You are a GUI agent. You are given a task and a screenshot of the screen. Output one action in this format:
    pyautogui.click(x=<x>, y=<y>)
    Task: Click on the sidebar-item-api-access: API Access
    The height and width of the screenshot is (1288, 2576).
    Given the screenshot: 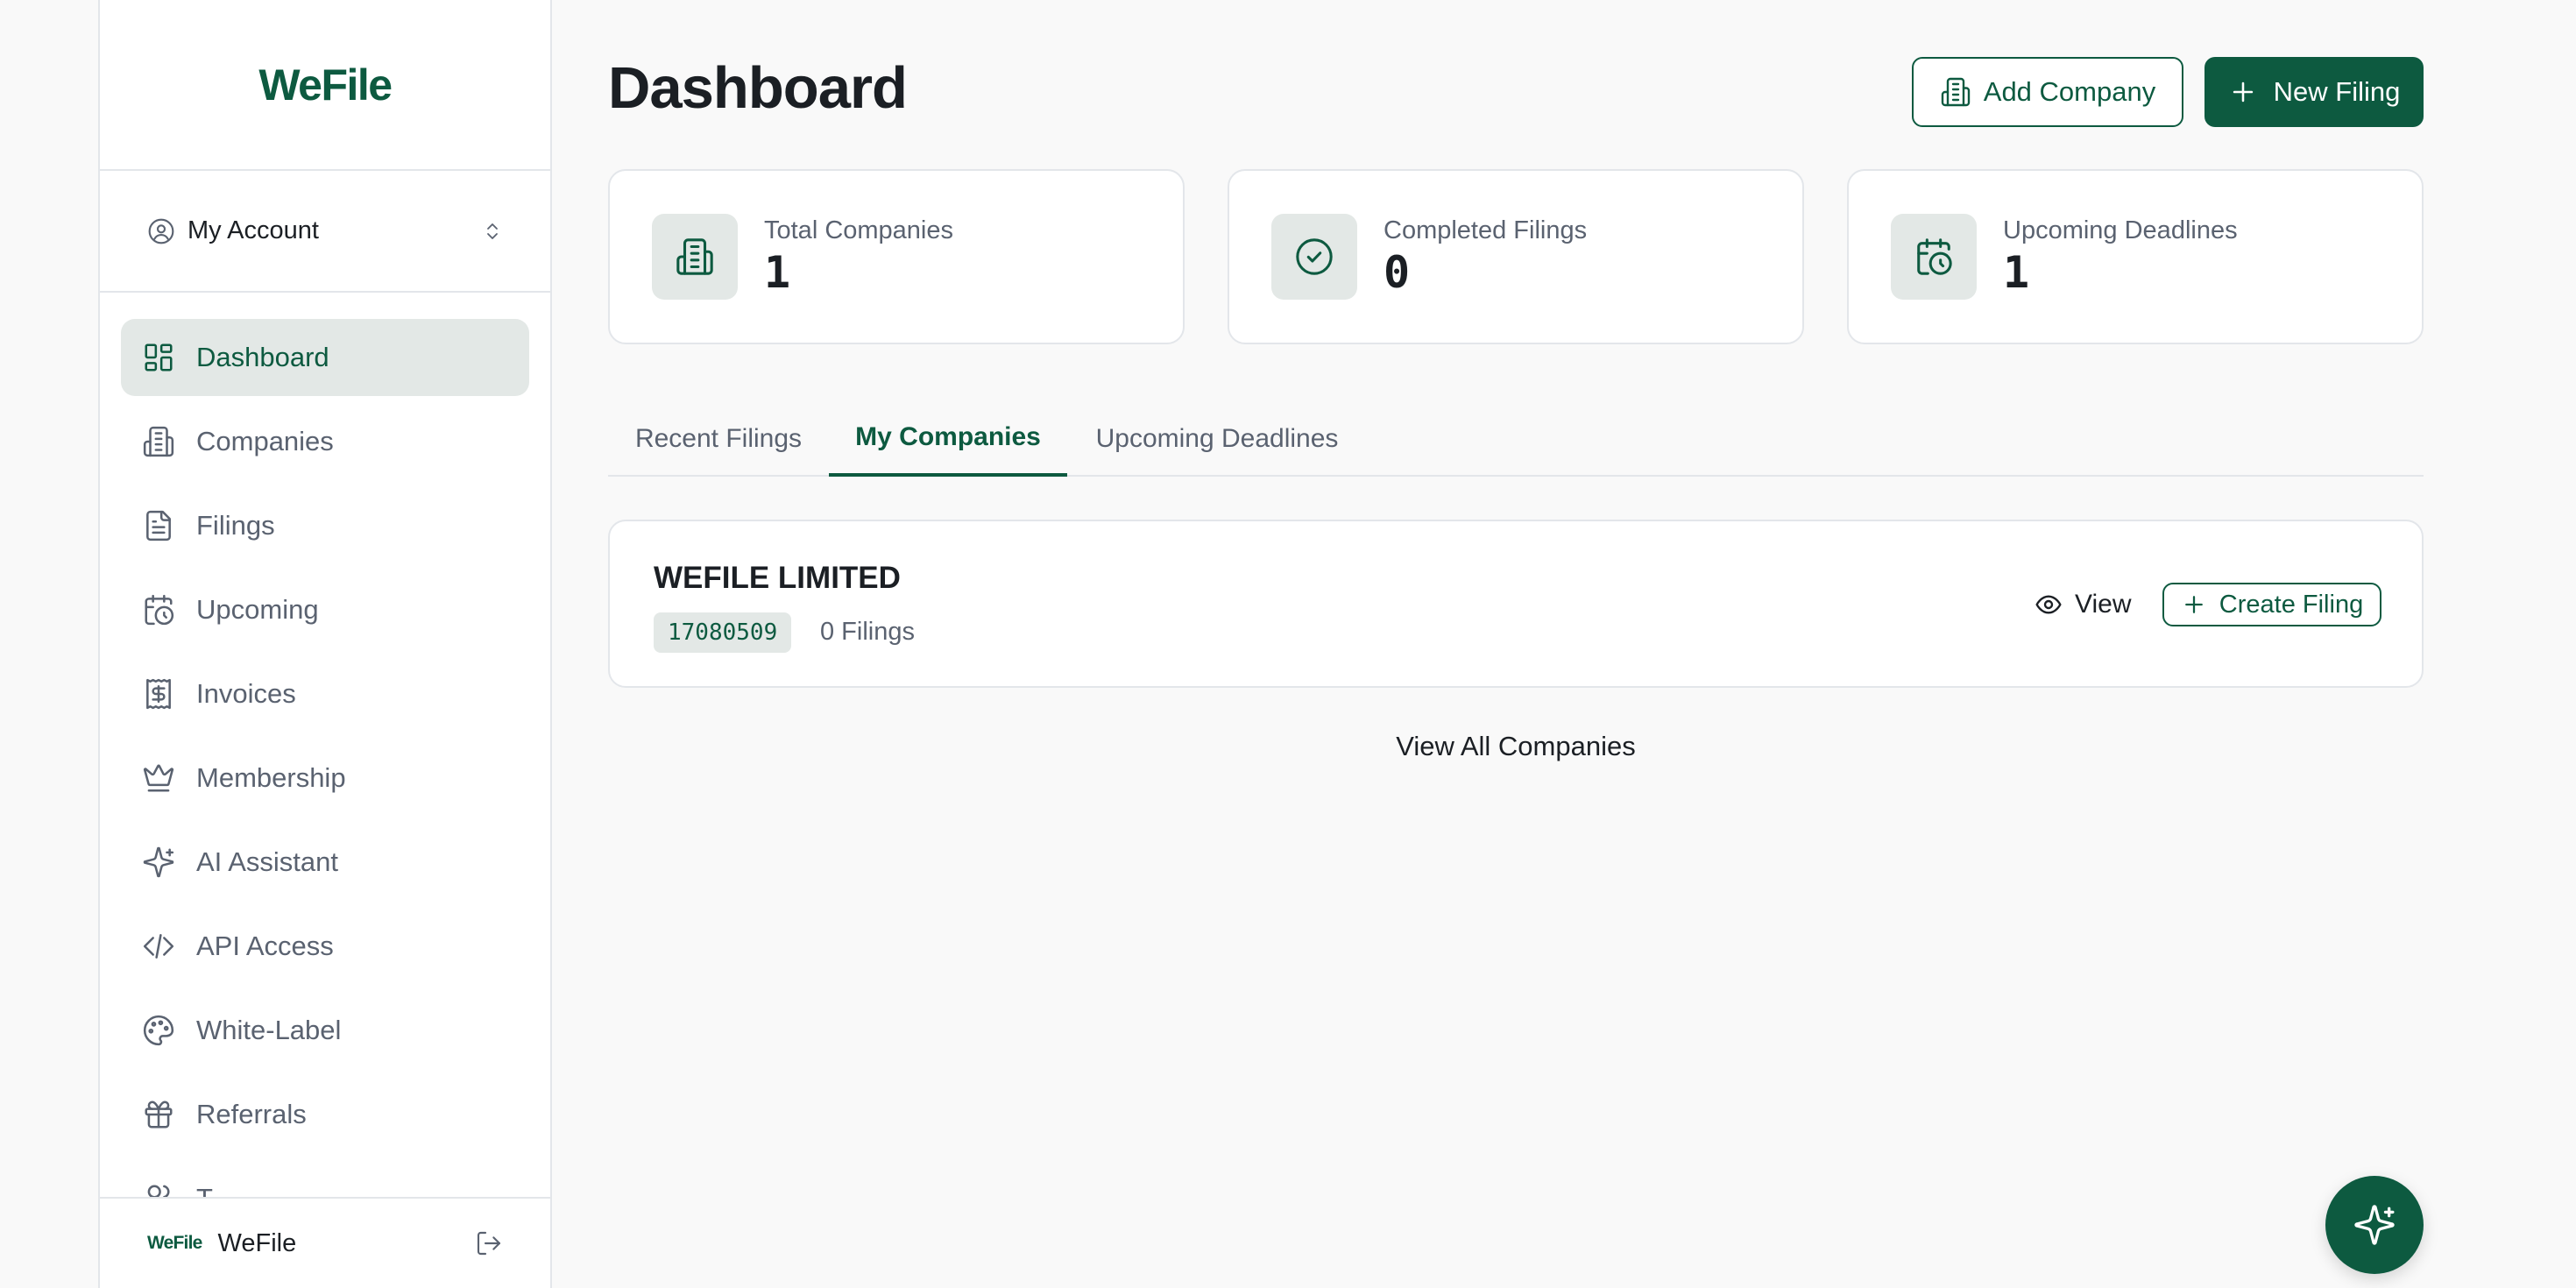 What is the action you would take?
    pyautogui.click(x=325, y=946)
    